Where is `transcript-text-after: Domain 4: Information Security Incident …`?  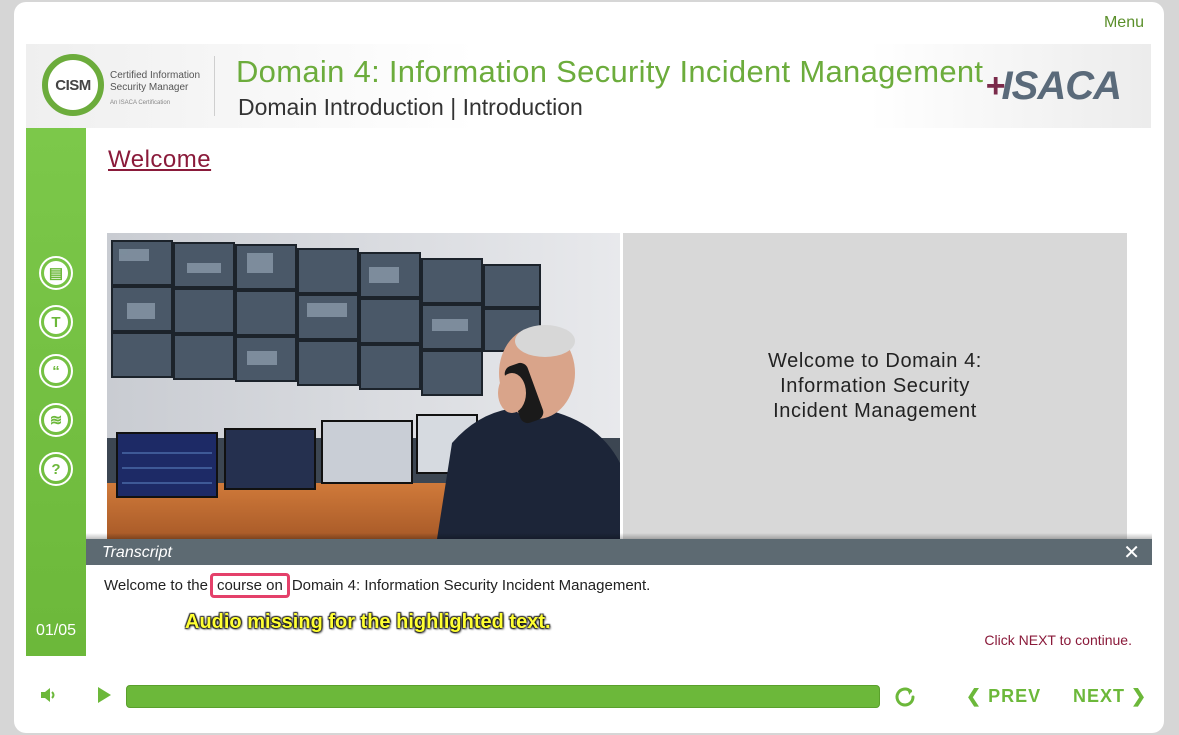
transcript-text-after: Domain 4: Information Security Incident … is located at coordinates (471, 585).